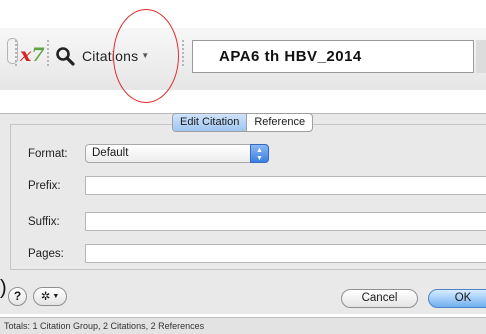 The height and width of the screenshot is (334, 486). I want to click on pages-label: Pages:, so click(46, 254).